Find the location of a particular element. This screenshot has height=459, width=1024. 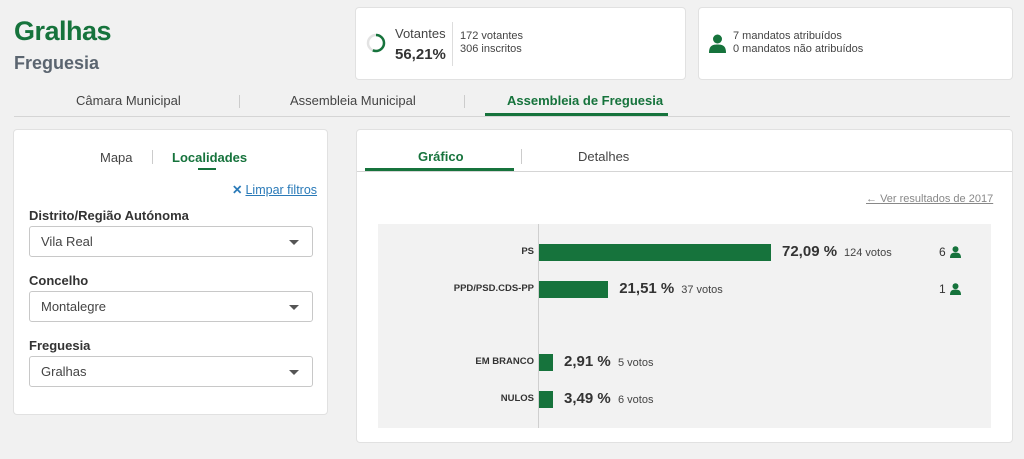

bar-votes: 6 votos is located at coordinates (636, 400).